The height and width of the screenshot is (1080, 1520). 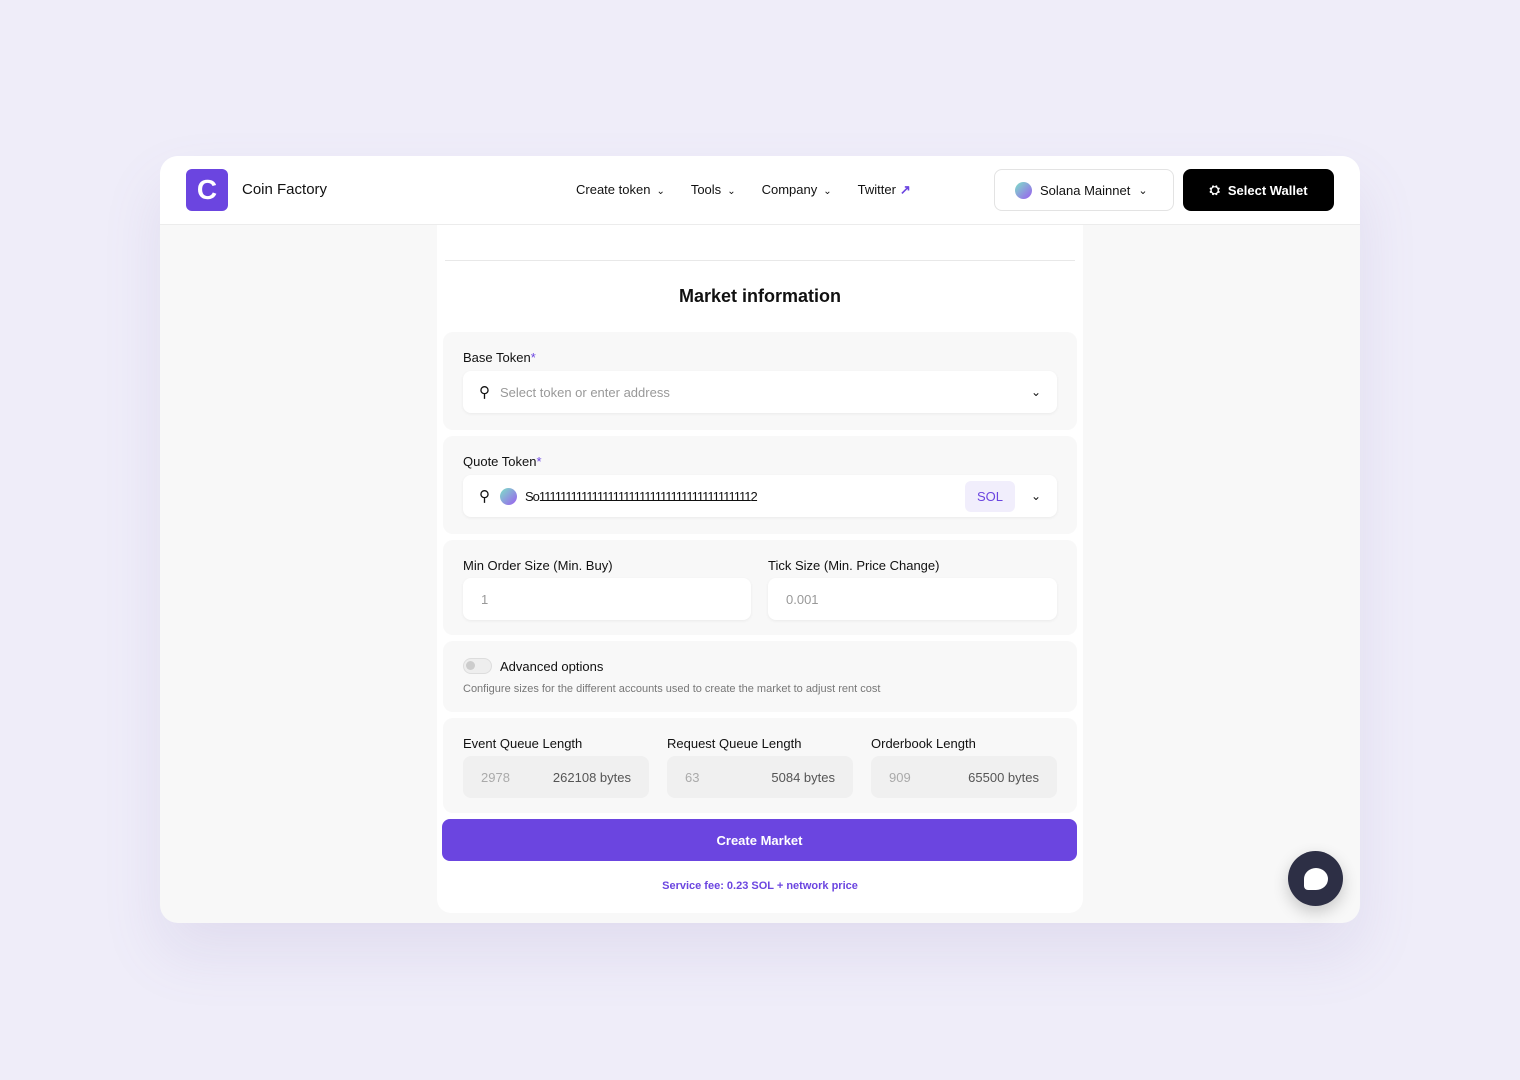 What do you see at coordinates (760, 296) in the screenshot?
I see `page-title: Market information` at bounding box center [760, 296].